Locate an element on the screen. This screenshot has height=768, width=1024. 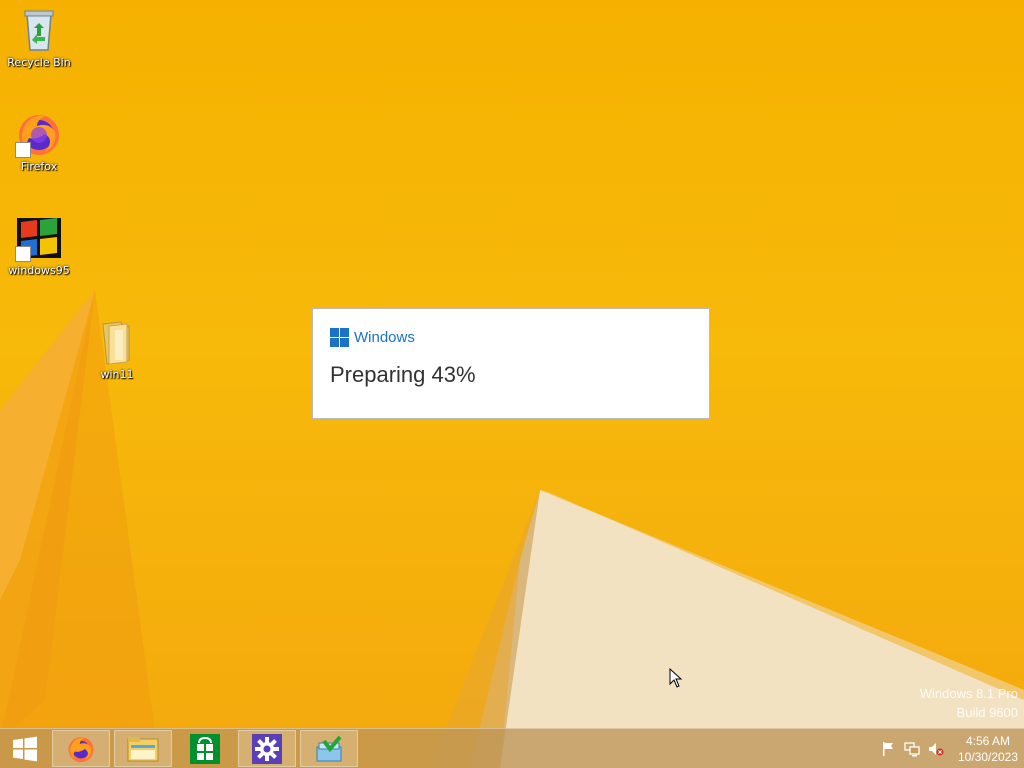
desktop-icon-recycle-bin: Recycle Bin is located at coordinates (39, 37).